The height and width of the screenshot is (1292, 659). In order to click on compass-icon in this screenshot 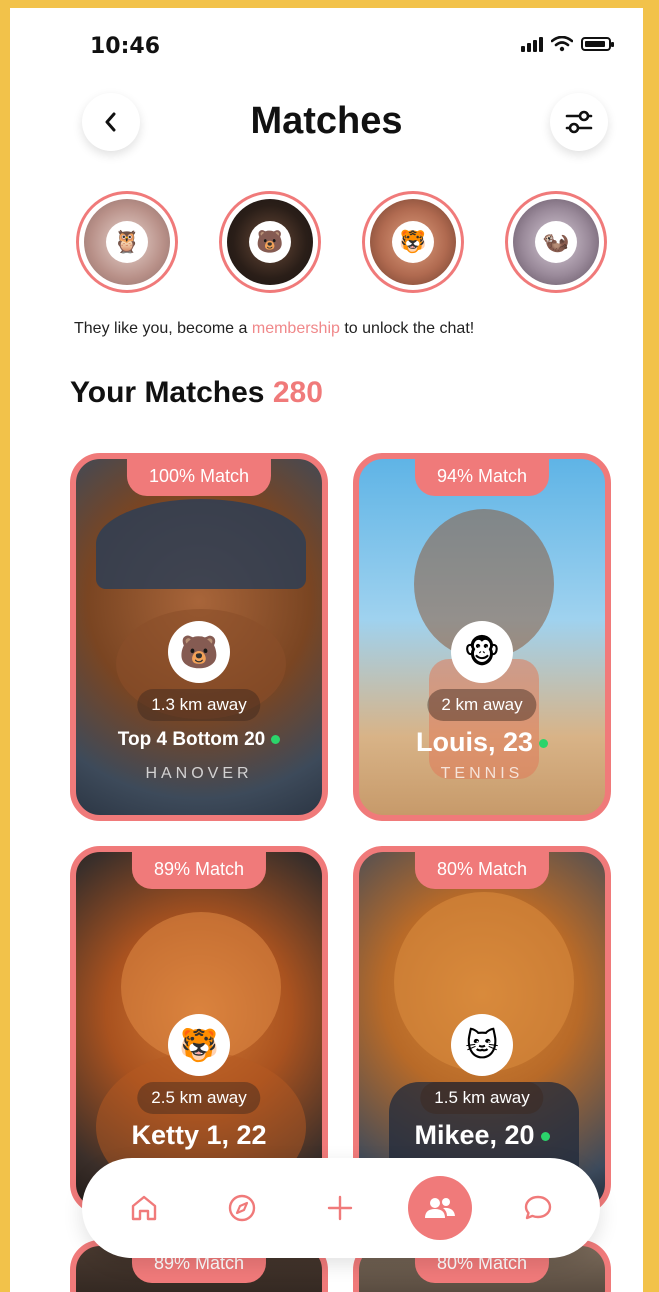, I will do `click(242, 1208)`.